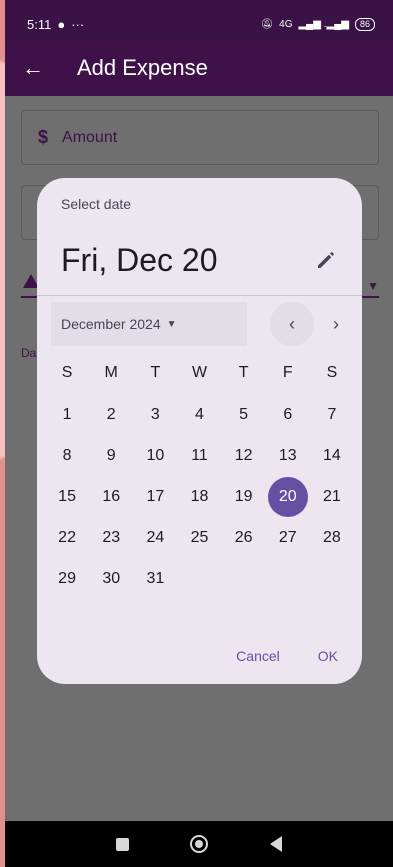 This screenshot has width=393, height=867. I want to click on calendar-week-row: 22 23 24 25 26 27 28, so click(199, 537).